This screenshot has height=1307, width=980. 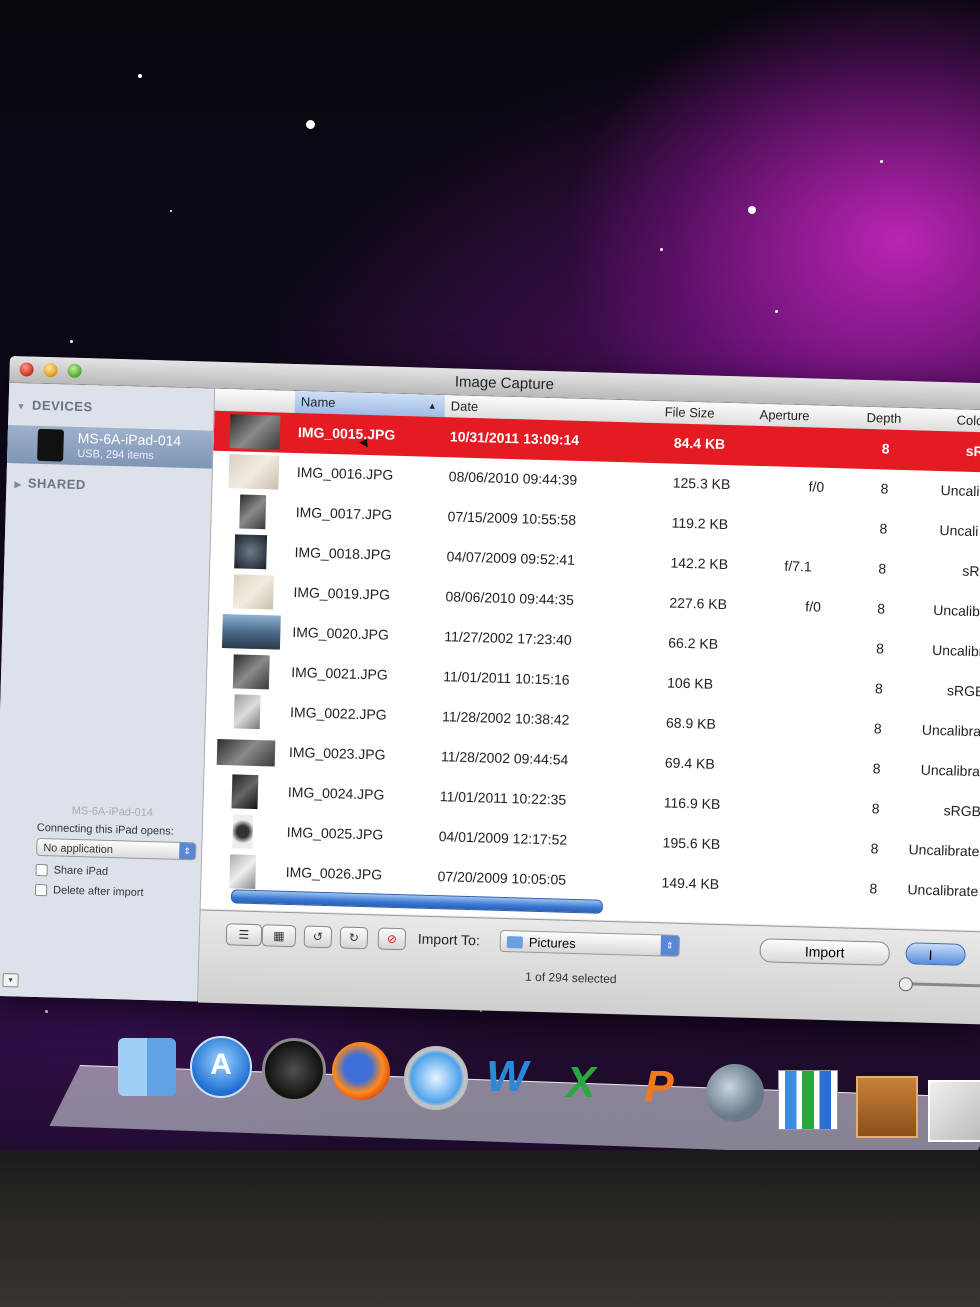 What do you see at coordinates (701, 483) in the screenshot?
I see `cell-size: 125.3 KB` at bounding box center [701, 483].